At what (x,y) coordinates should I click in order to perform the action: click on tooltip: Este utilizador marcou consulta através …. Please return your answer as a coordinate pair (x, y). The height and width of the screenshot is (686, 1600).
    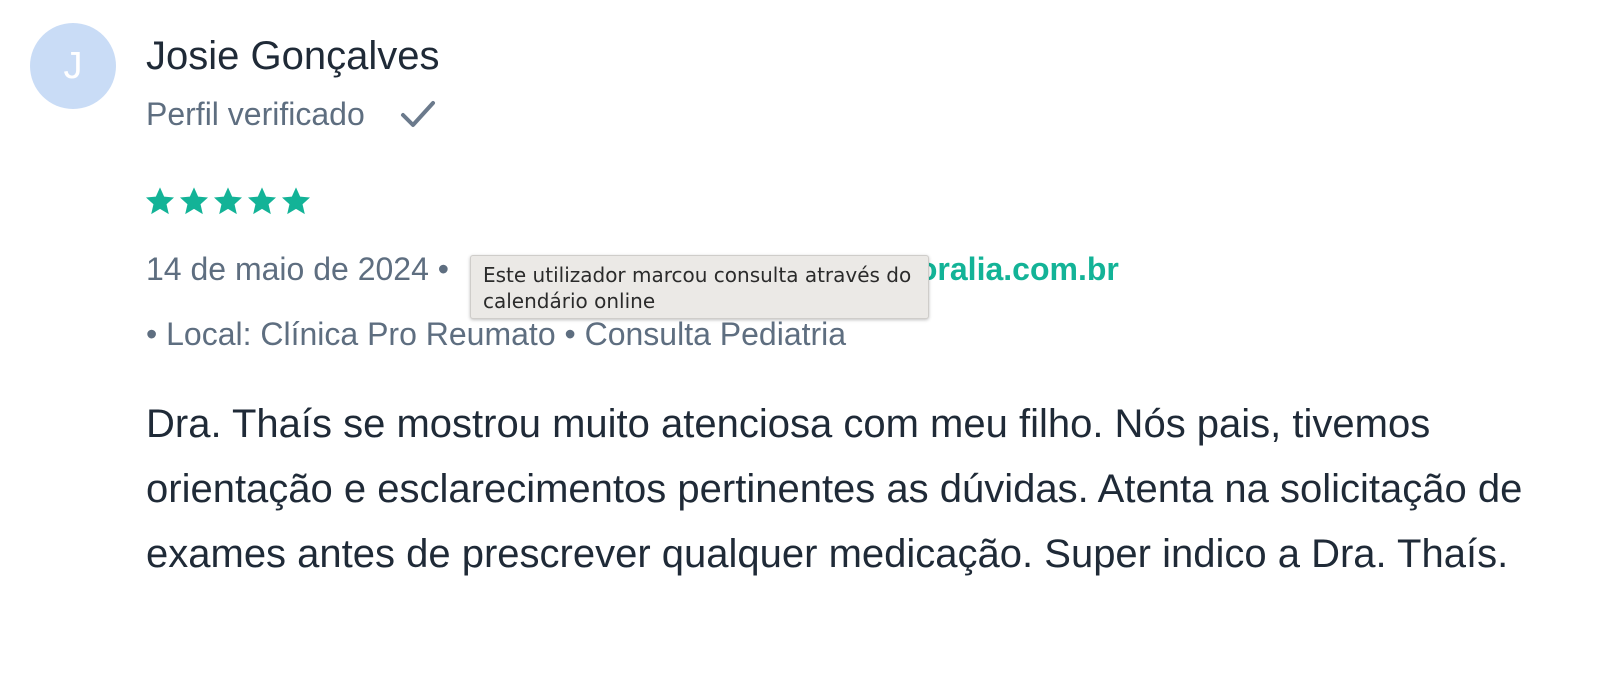
    Looking at the image, I should click on (699, 287).